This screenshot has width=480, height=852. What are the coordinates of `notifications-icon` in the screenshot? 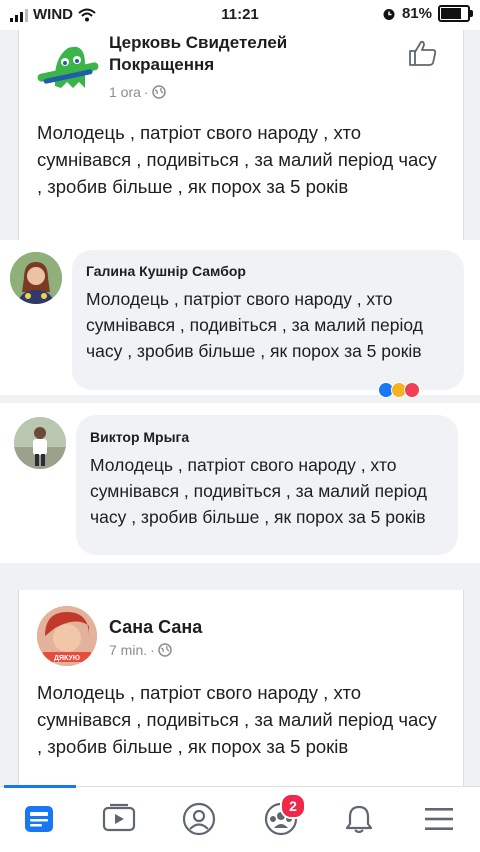 It's located at (359, 819).